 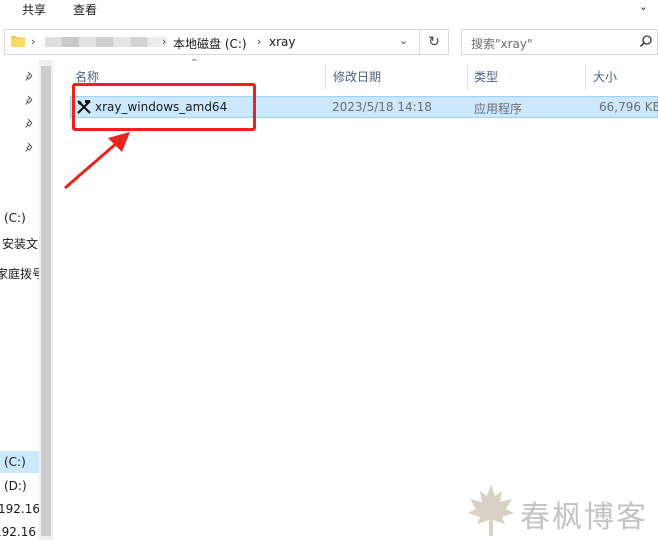 I want to click on tab-view: 查看, so click(x=85, y=9).